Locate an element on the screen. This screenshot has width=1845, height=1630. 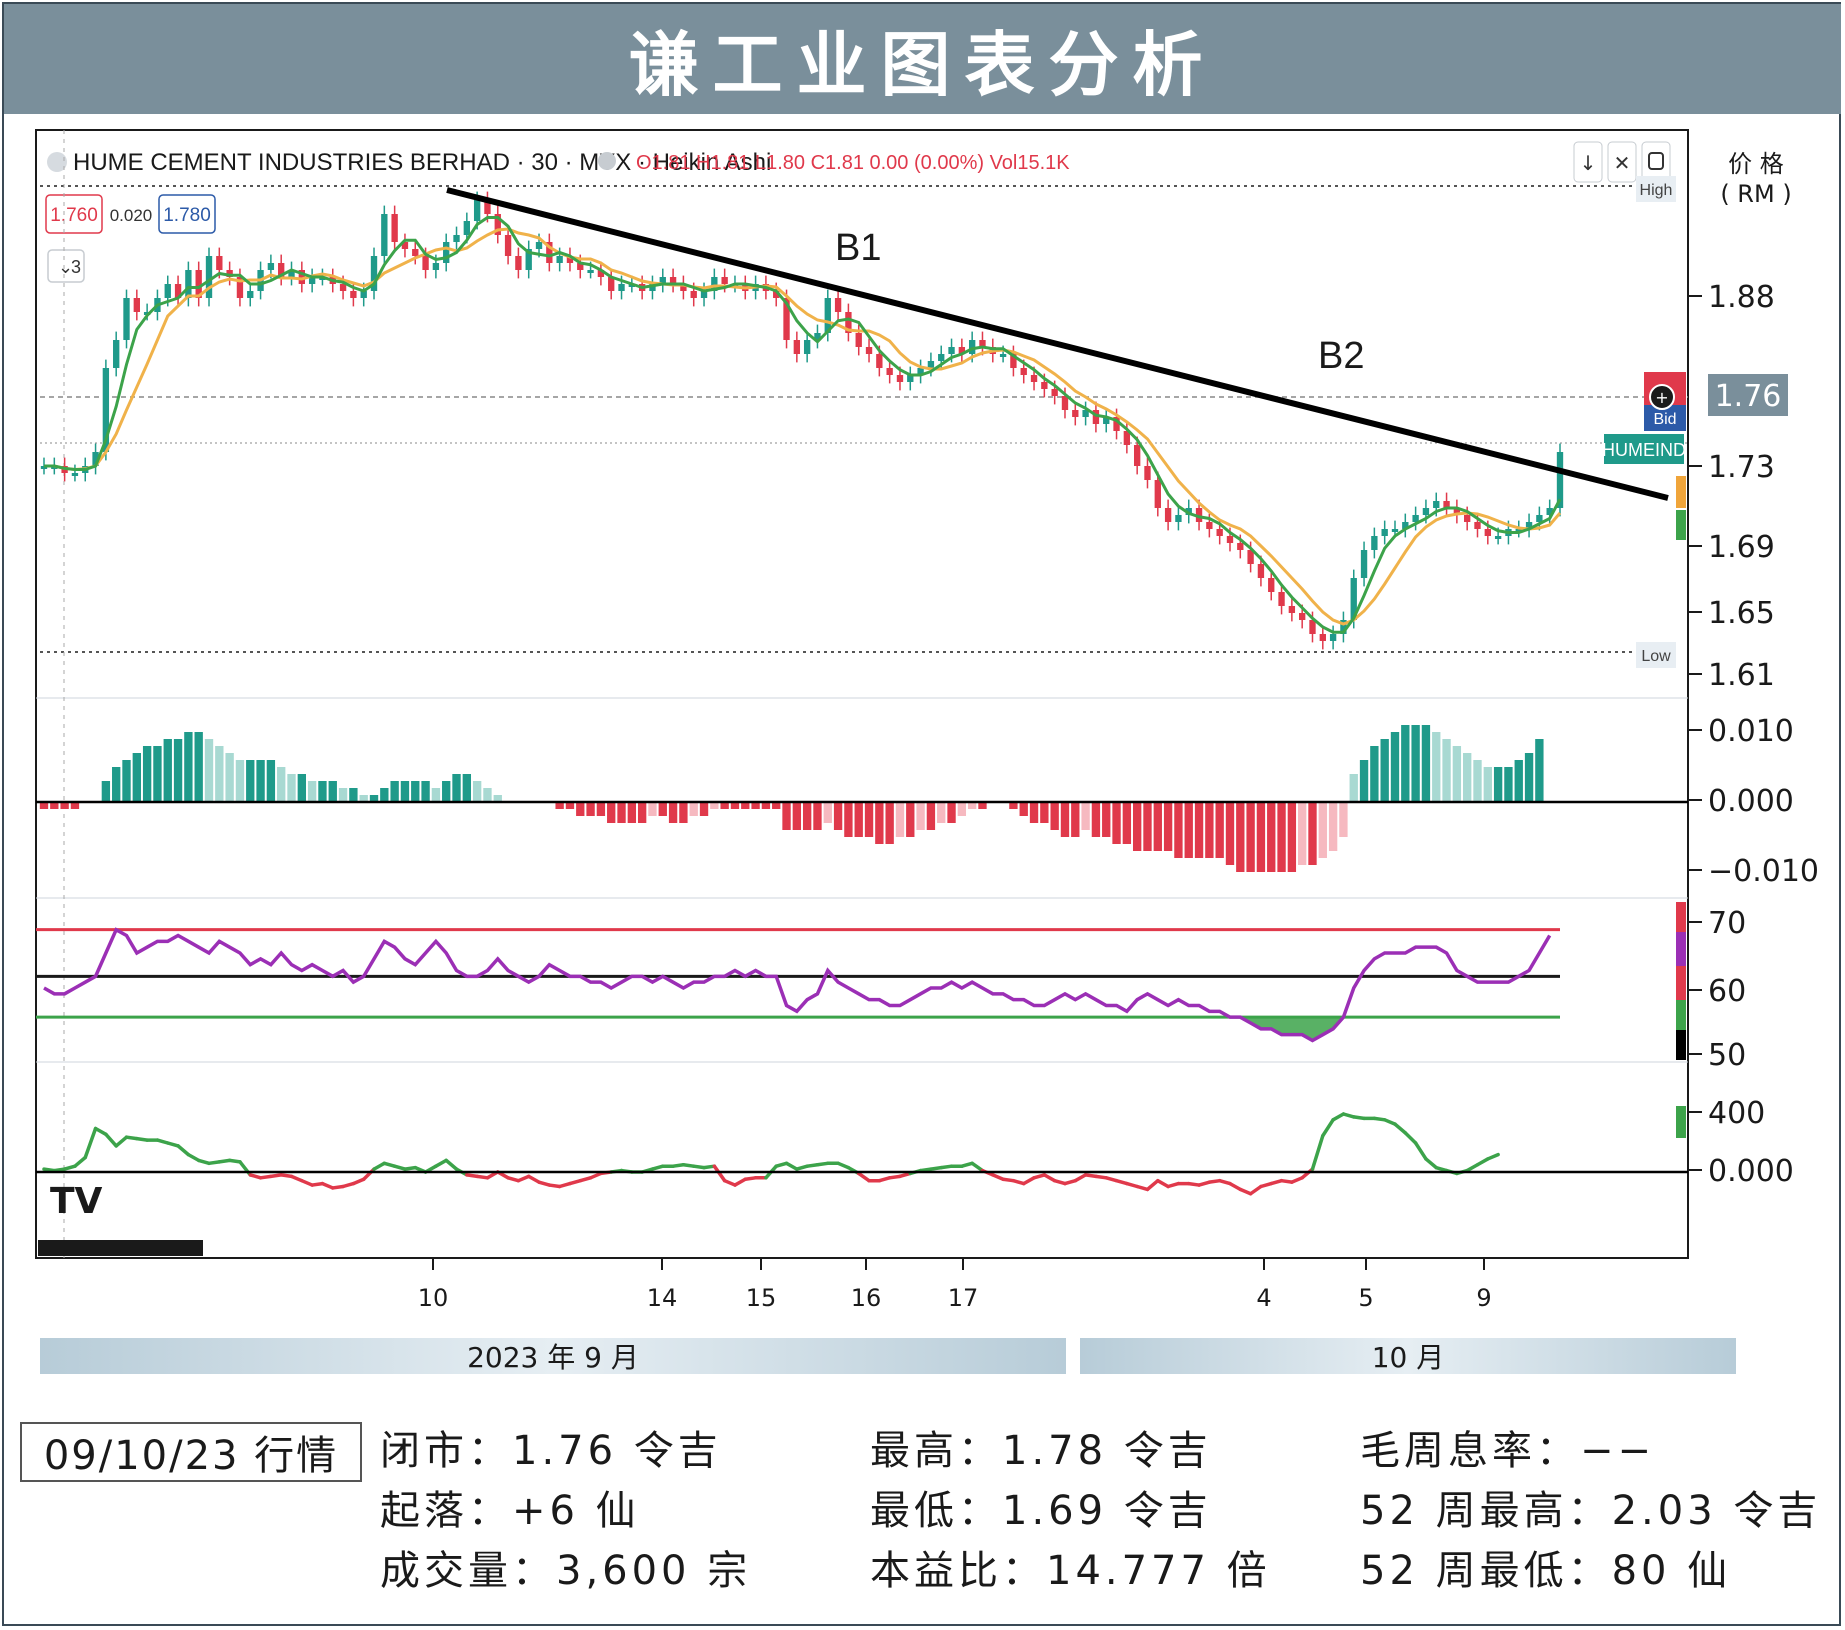
week52-high: 52 周最高：2.03 令吉 is located at coordinates (1591, 1511).